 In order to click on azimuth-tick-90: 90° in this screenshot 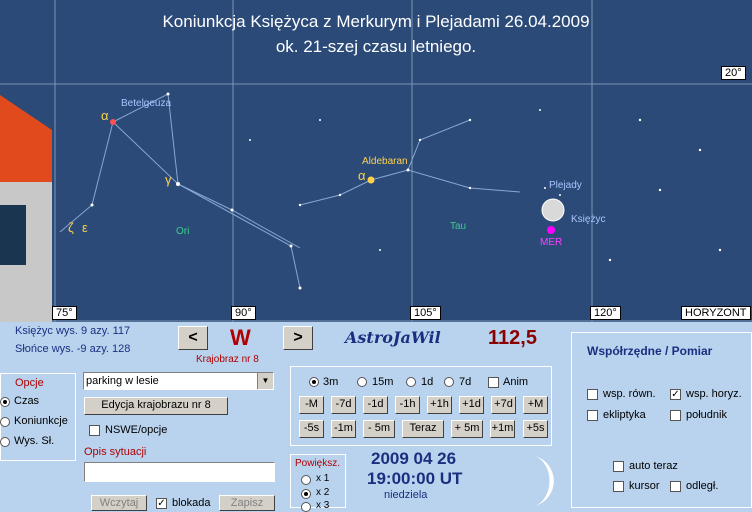, I will do `click(243, 313)`.